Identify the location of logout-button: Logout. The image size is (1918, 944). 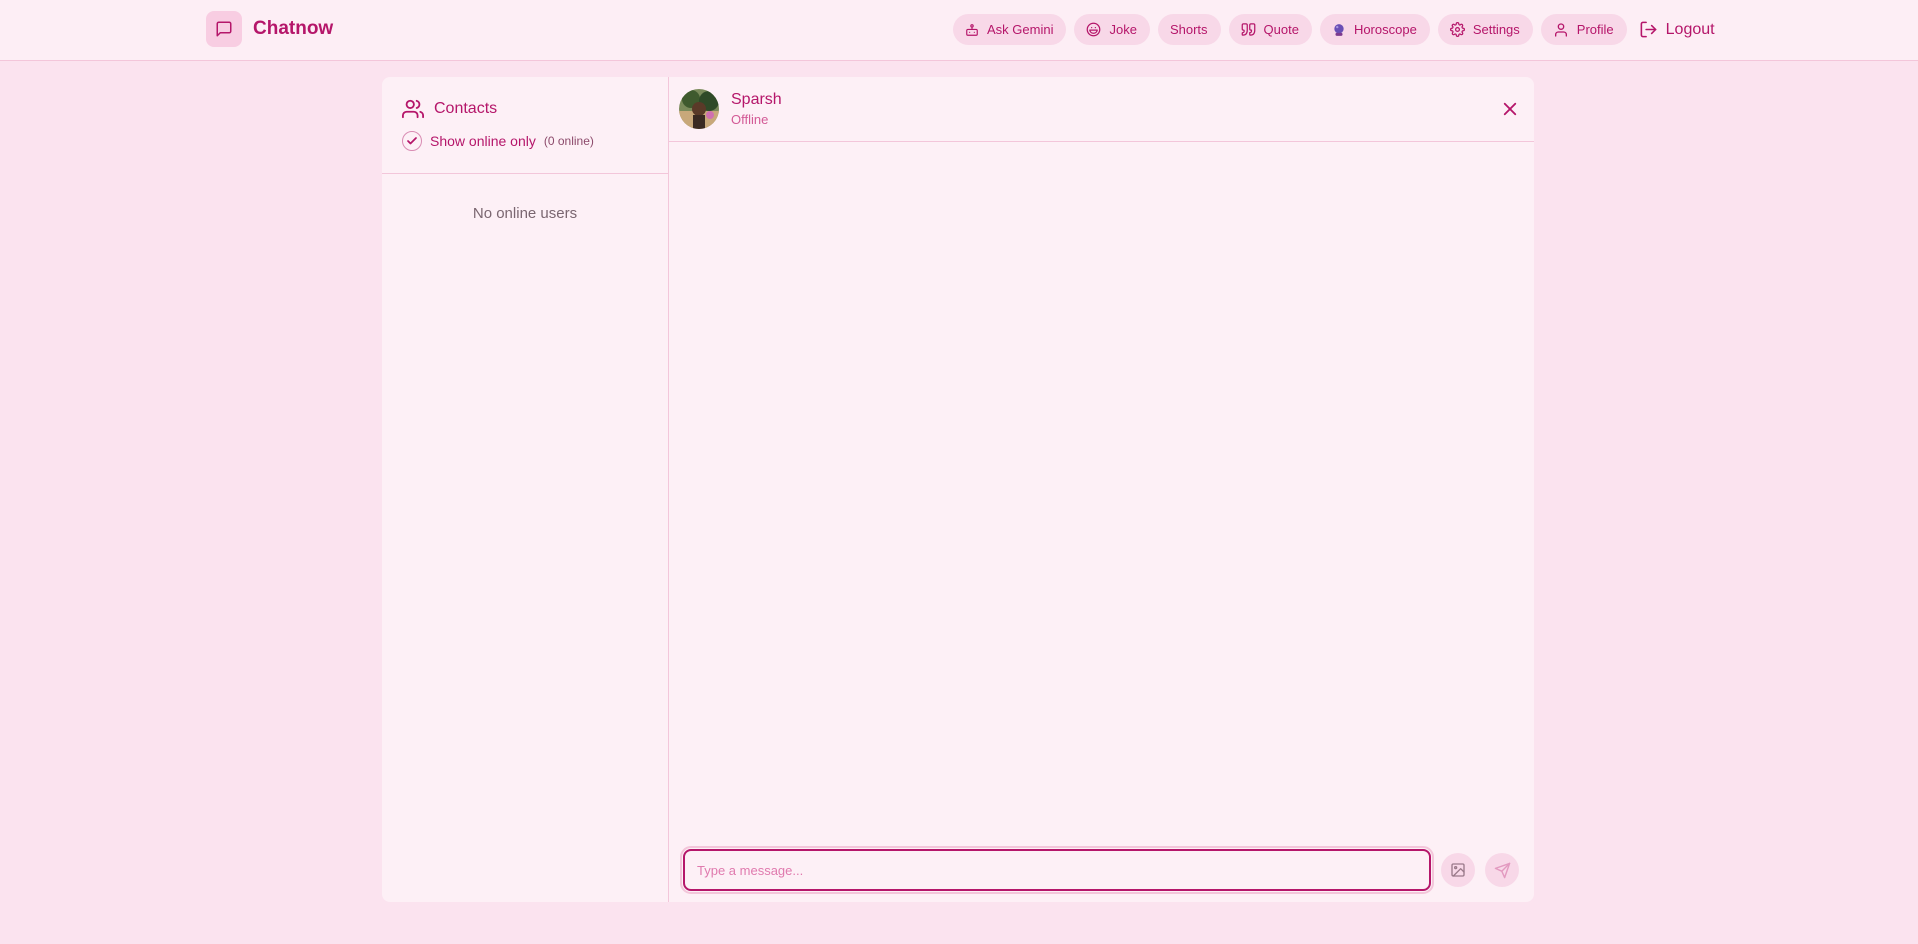
(1675, 29).